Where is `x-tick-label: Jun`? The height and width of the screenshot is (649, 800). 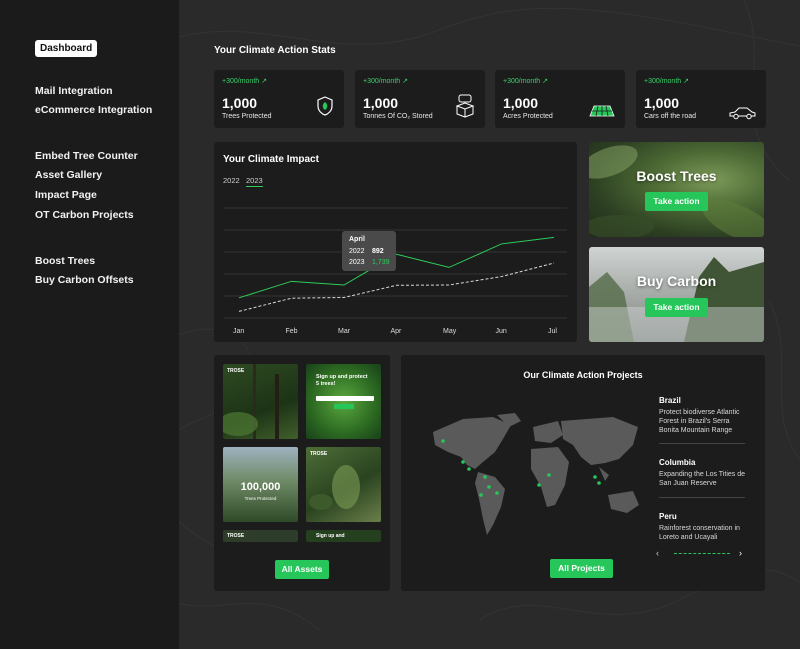 x-tick-label: Jun is located at coordinates (501, 331).